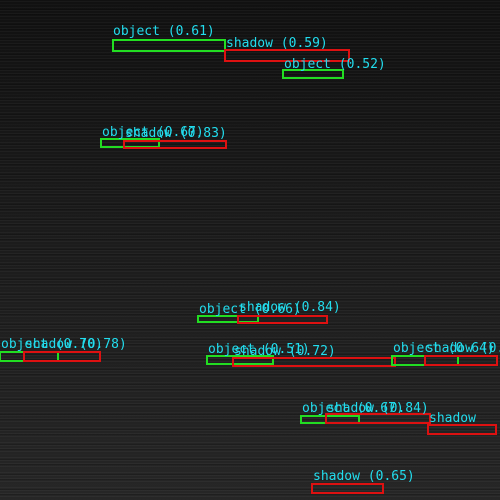 The width and height of the screenshot is (500, 500). What do you see at coordinates (164, 31) in the screenshot?
I see `object-detection-label: object (0.61)` at bounding box center [164, 31].